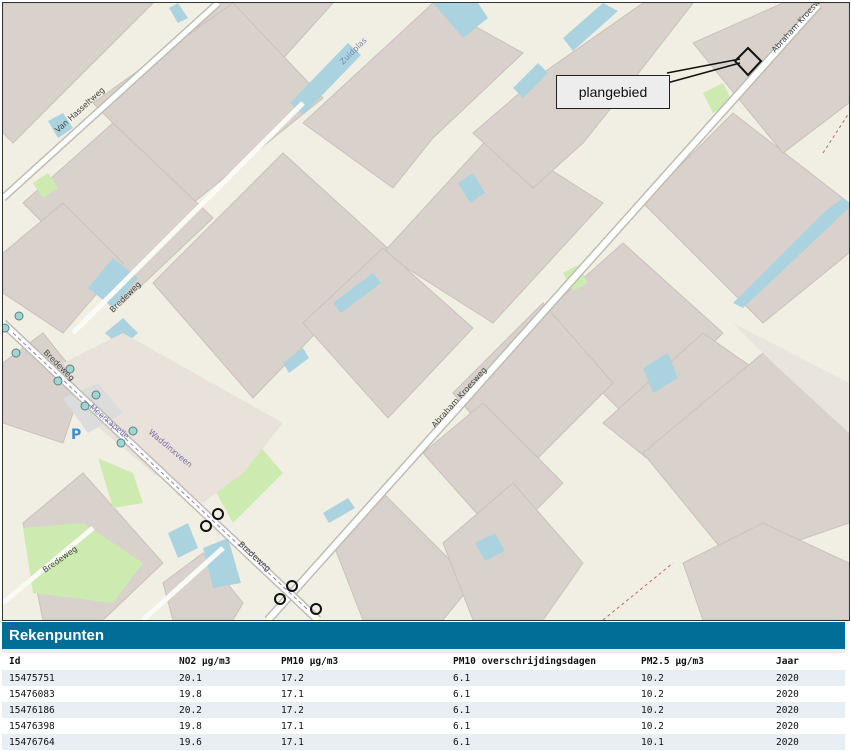 This screenshot has width=851, height=751. Describe the element at coordinates (807, 661) in the screenshot. I see `column-header-year: Jaar` at that location.